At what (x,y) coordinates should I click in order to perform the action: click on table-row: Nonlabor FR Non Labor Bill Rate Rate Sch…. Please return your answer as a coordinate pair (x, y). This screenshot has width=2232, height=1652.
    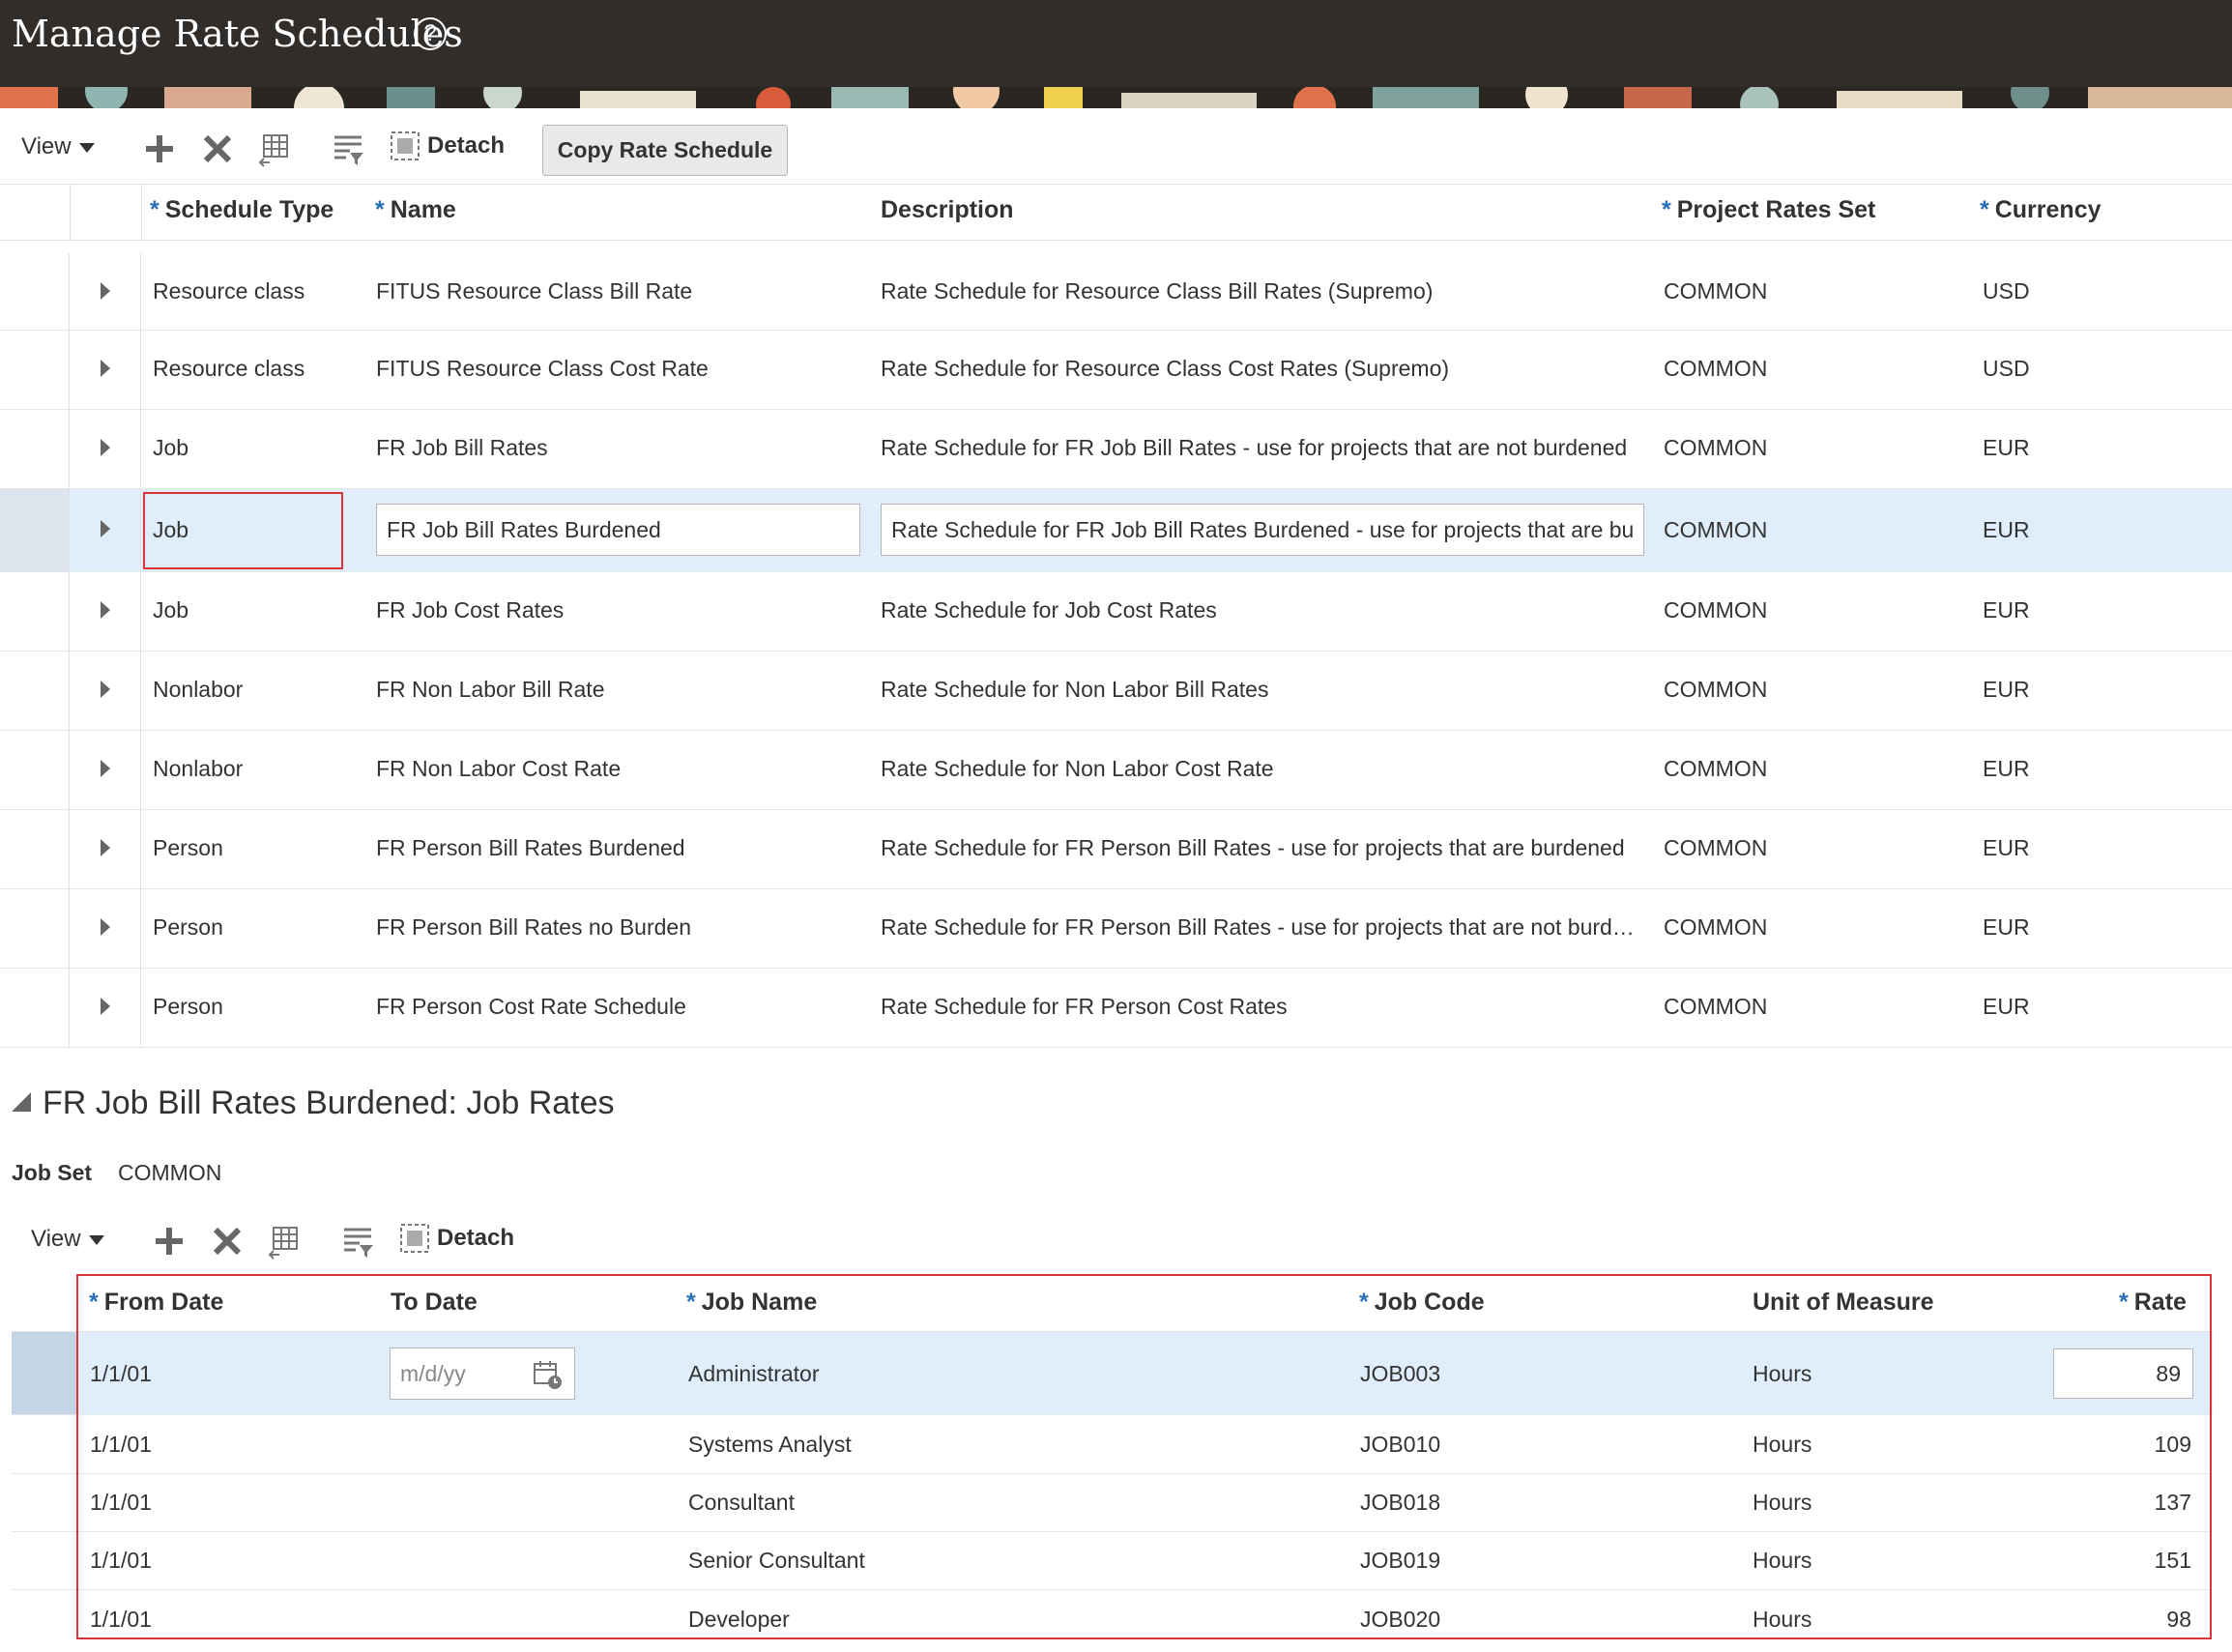
    Looking at the image, I should click on (1116, 691).